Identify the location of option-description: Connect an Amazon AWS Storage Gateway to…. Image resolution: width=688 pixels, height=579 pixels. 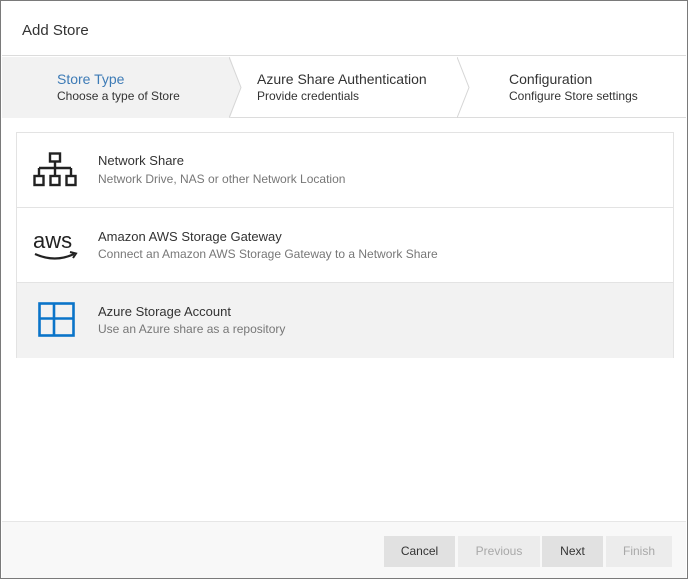
(268, 254).